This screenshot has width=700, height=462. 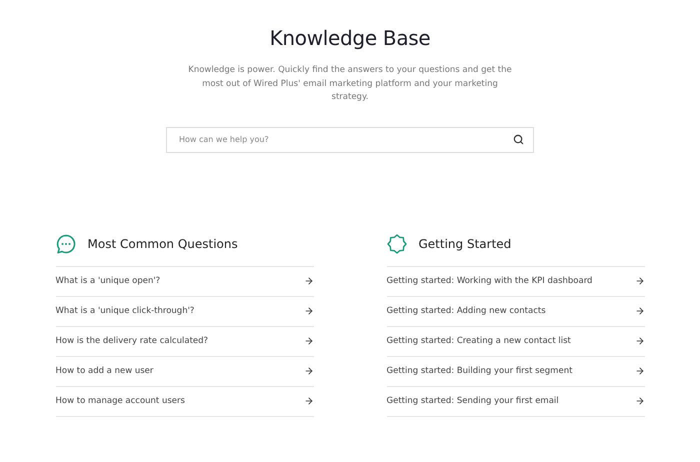 What do you see at coordinates (350, 139) in the screenshot?
I see `search-field: How can we help you?` at bounding box center [350, 139].